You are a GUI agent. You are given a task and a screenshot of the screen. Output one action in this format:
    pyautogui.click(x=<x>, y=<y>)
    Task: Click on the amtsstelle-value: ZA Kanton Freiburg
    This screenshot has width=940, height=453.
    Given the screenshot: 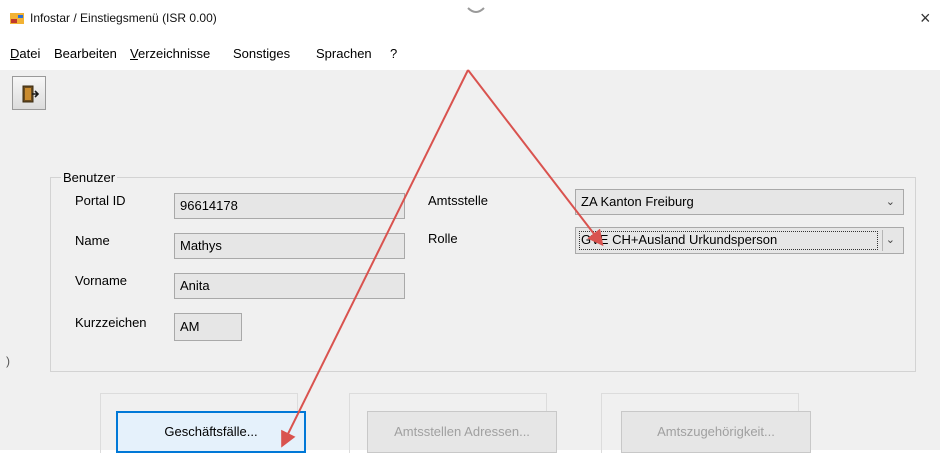 What is the action you would take?
    pyautogui.click(x=637, y=201)
    